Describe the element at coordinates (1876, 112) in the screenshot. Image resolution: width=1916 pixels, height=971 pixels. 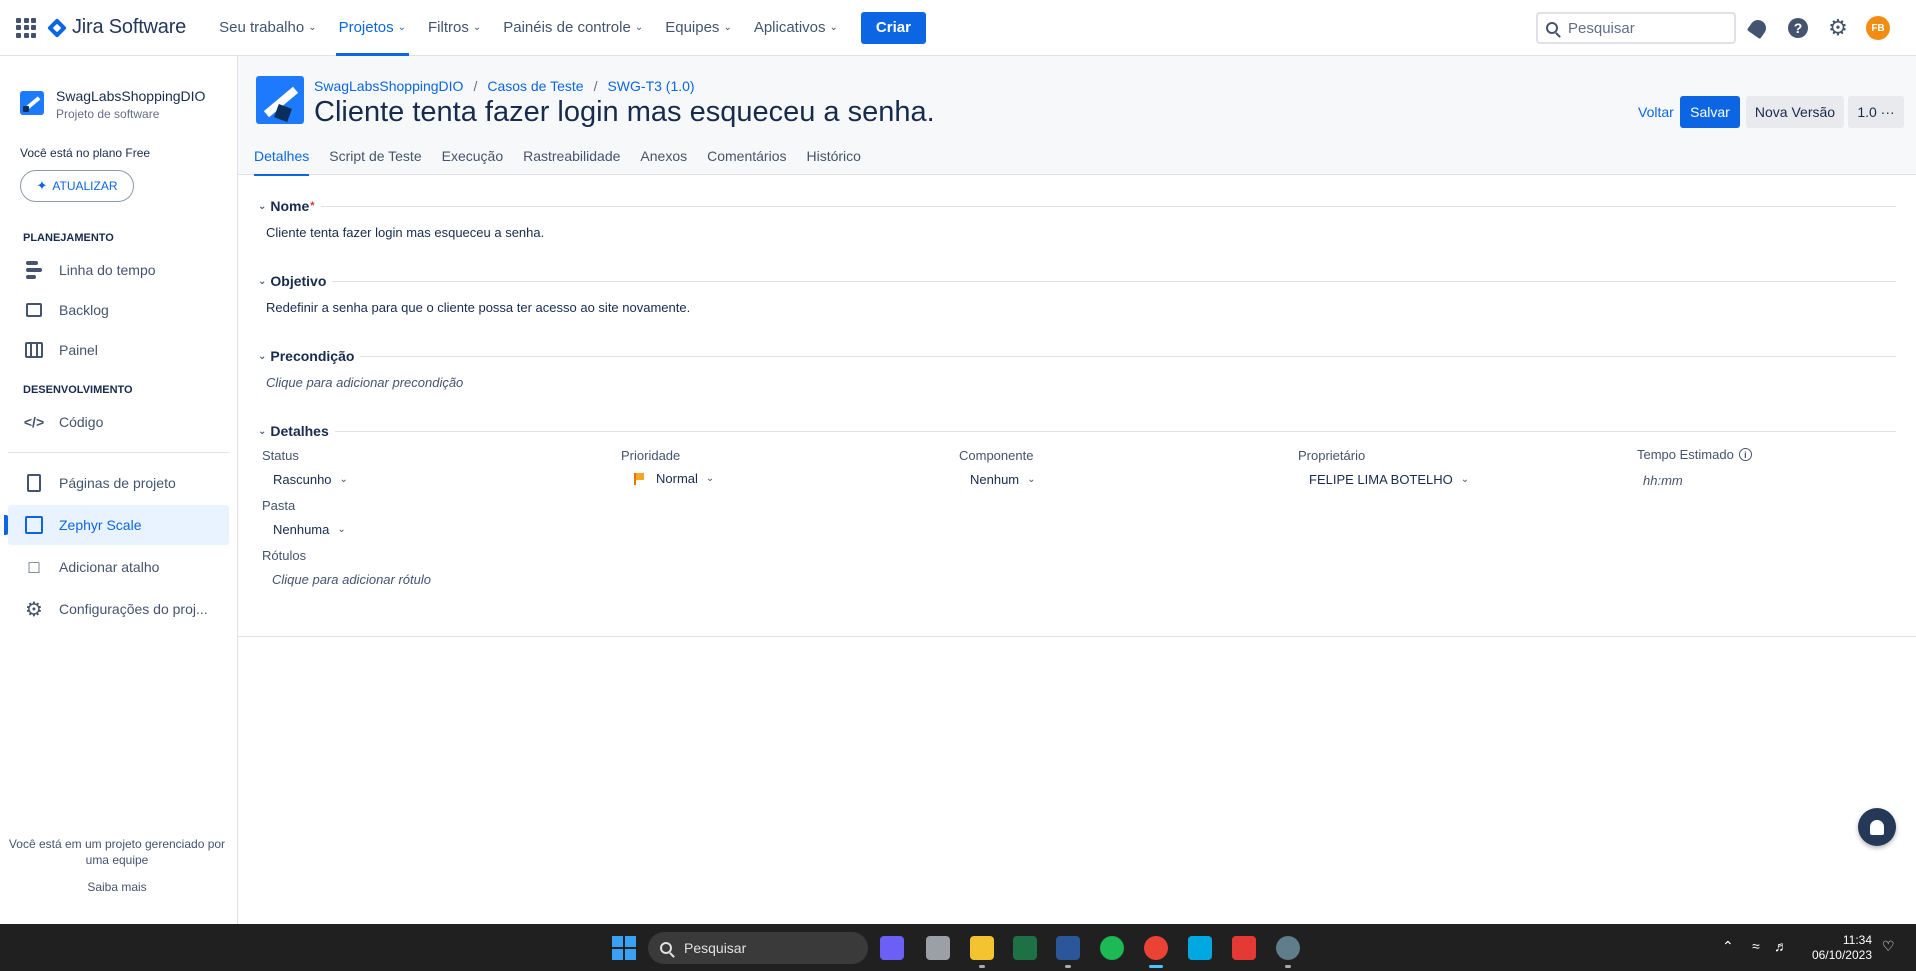
I see `version-menu-button: 1.0 ···` at that location.